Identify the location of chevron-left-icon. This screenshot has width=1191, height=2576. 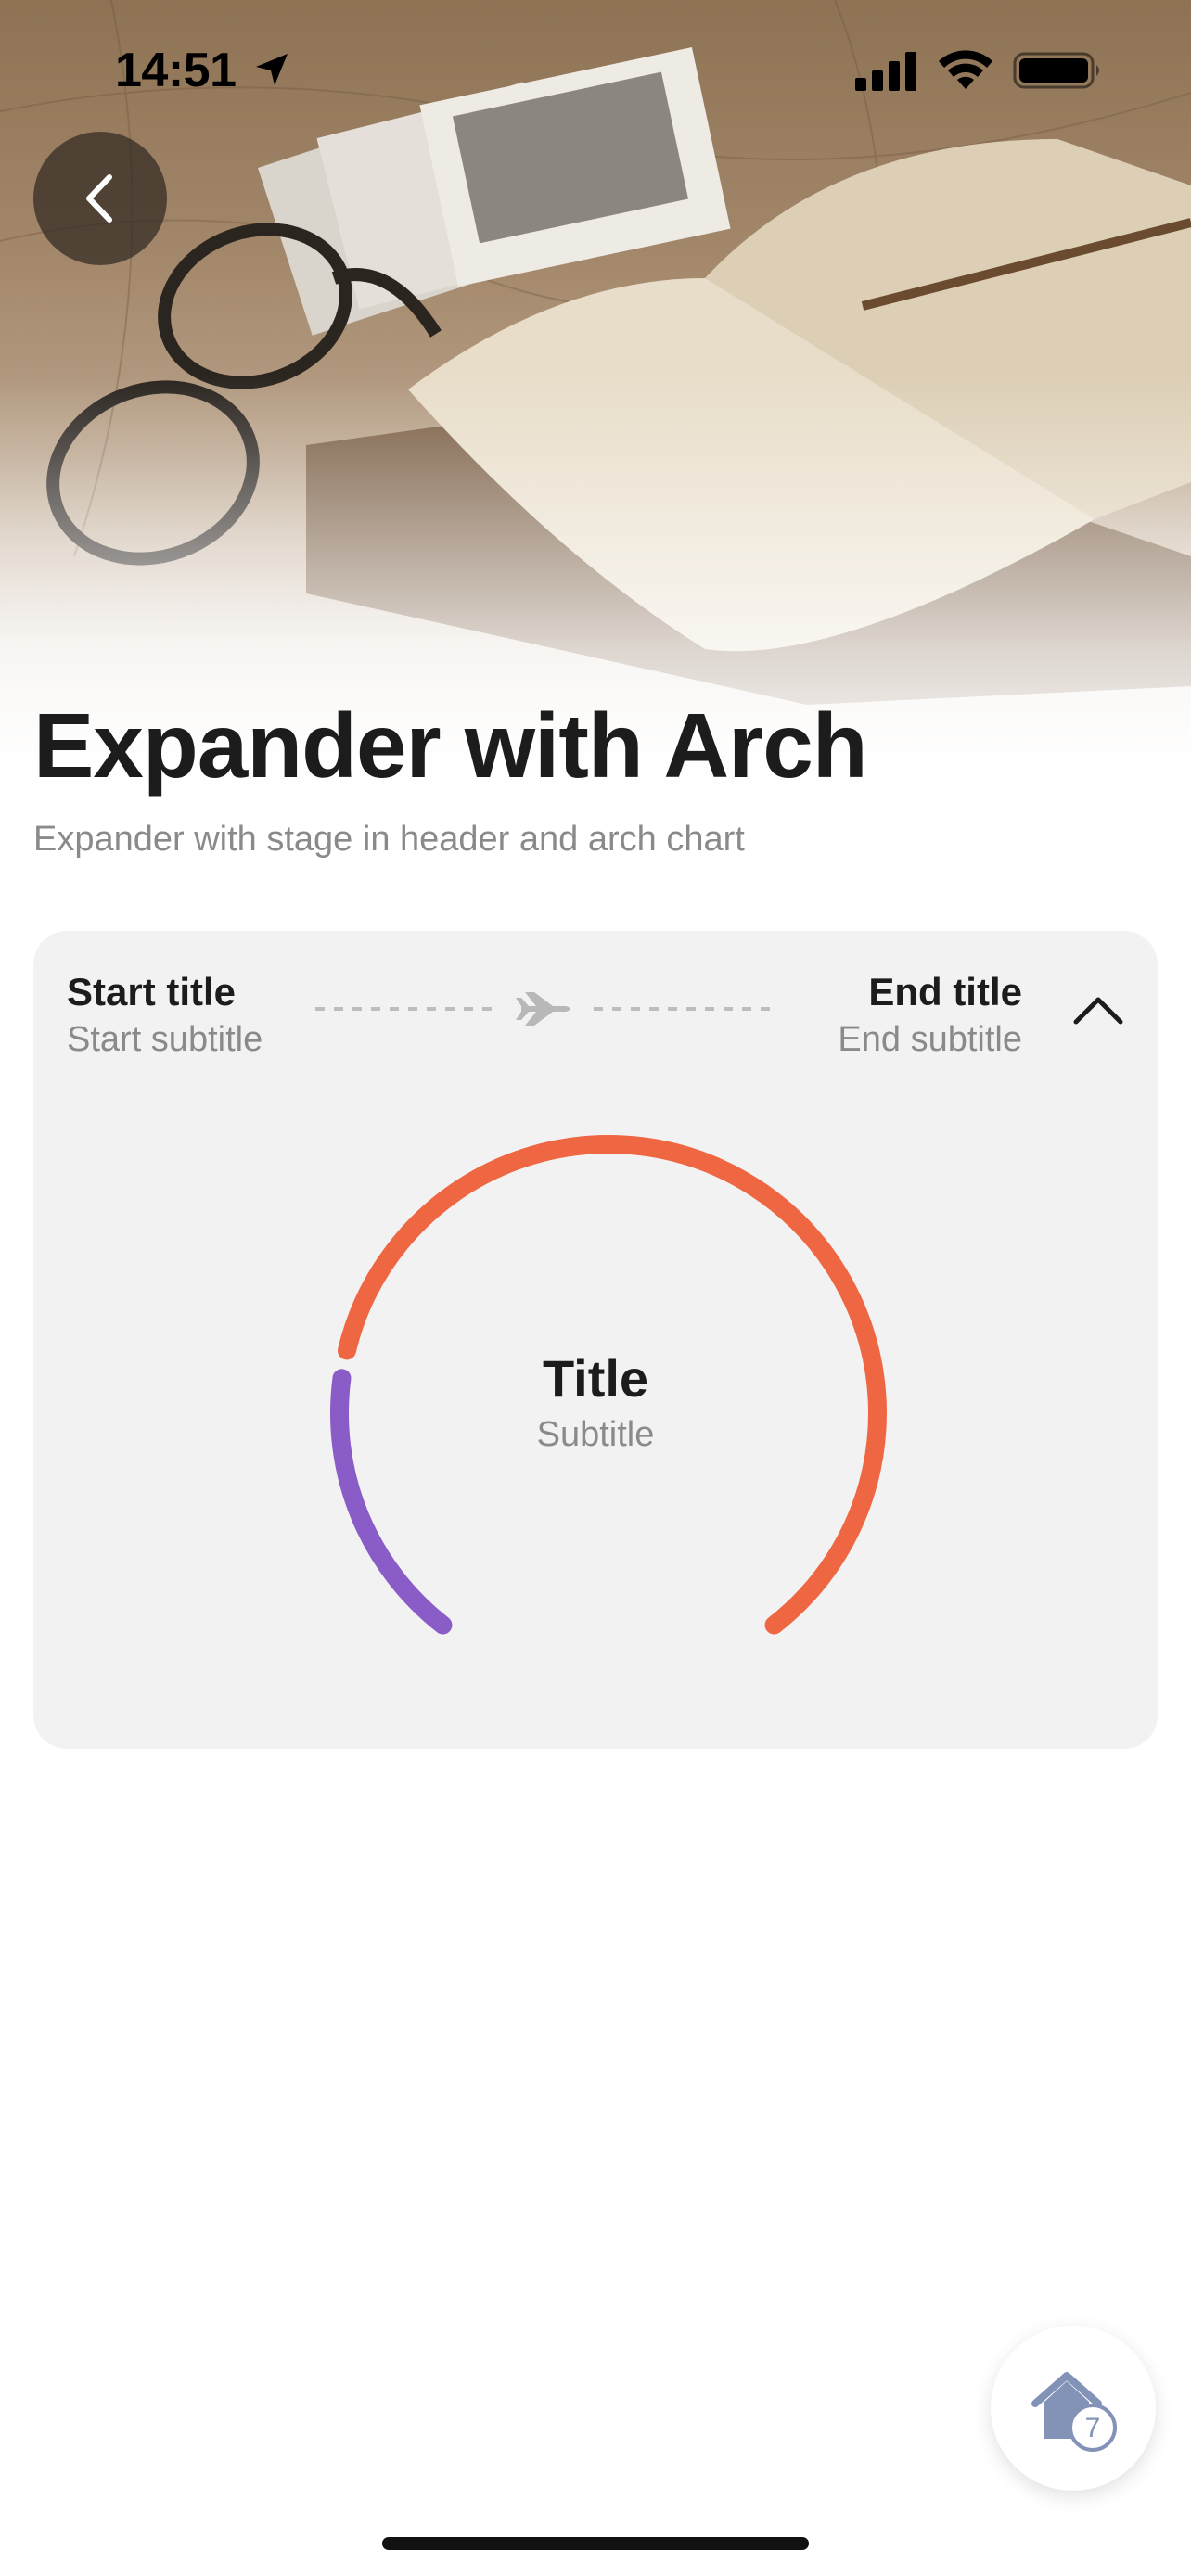
(99, 198).